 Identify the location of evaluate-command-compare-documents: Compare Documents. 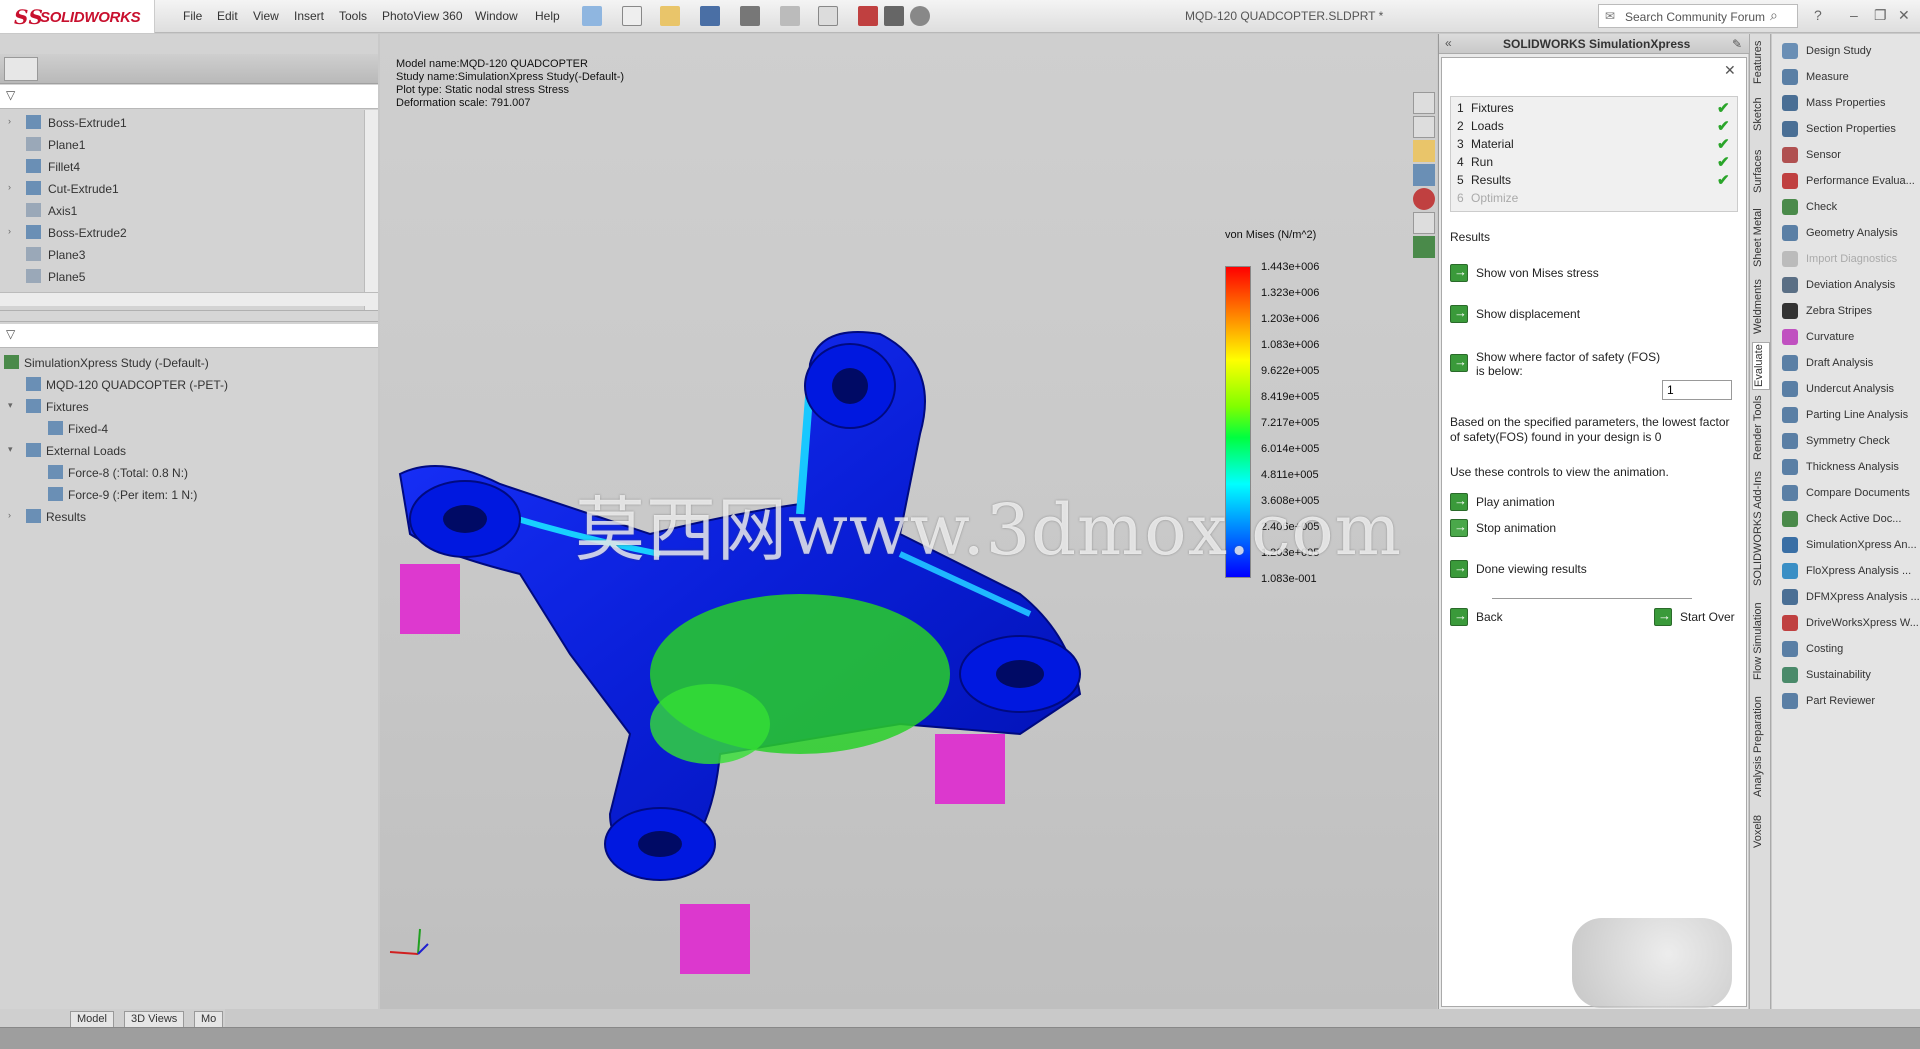
(1849, 493).